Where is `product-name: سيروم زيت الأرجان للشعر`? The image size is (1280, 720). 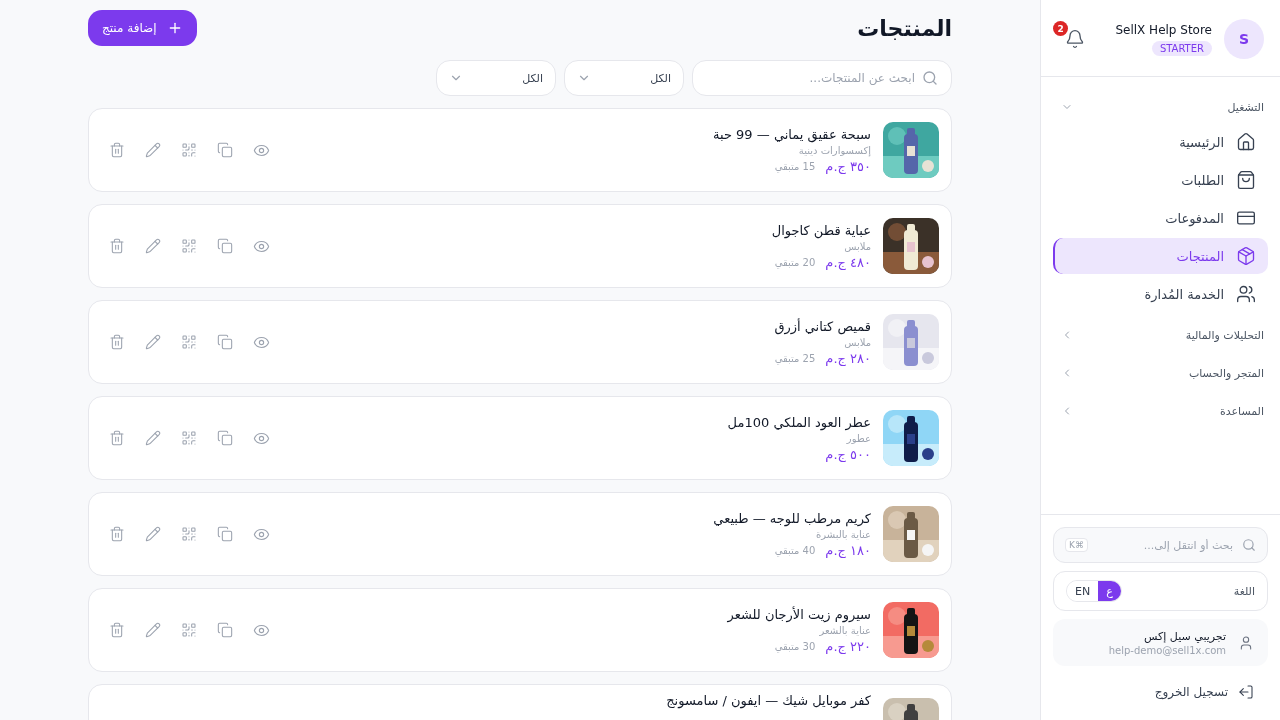
product-name: سيروم زيت الأرجان للشعر is located at coordinates (798, 614).